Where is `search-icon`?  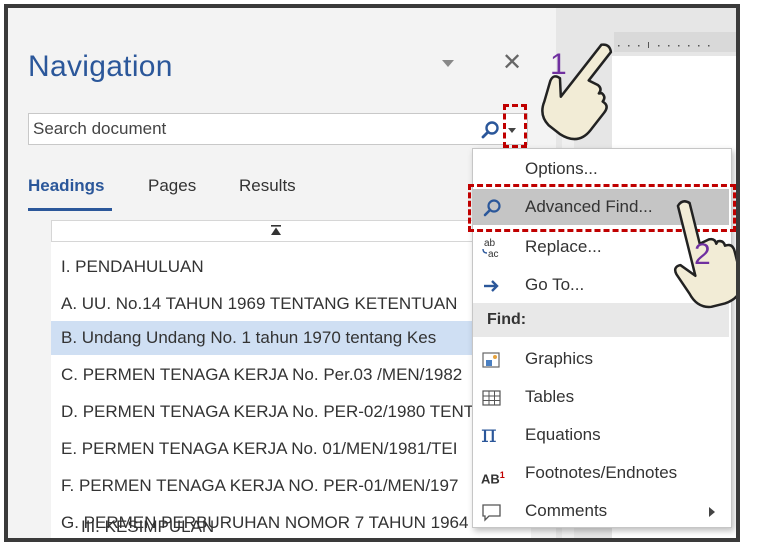
search-icon is located at coordinates (491, 130).